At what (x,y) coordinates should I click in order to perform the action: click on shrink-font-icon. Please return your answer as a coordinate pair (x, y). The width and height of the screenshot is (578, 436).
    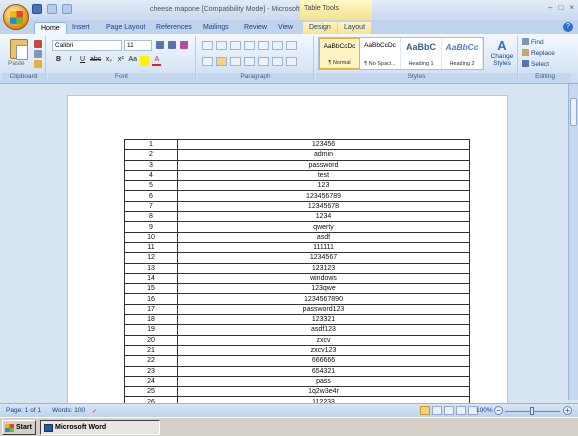
    Looking at the image, I should click on (172, 45).